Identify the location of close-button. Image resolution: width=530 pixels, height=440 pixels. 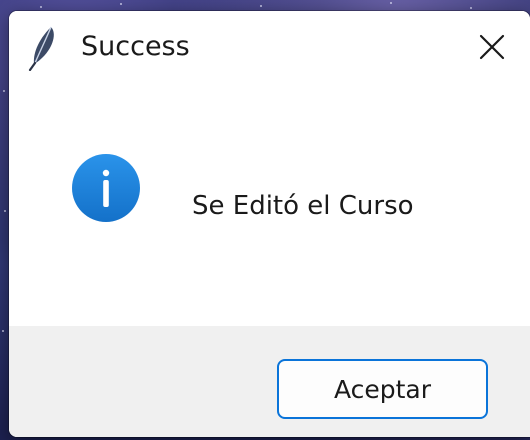
(492, 47).